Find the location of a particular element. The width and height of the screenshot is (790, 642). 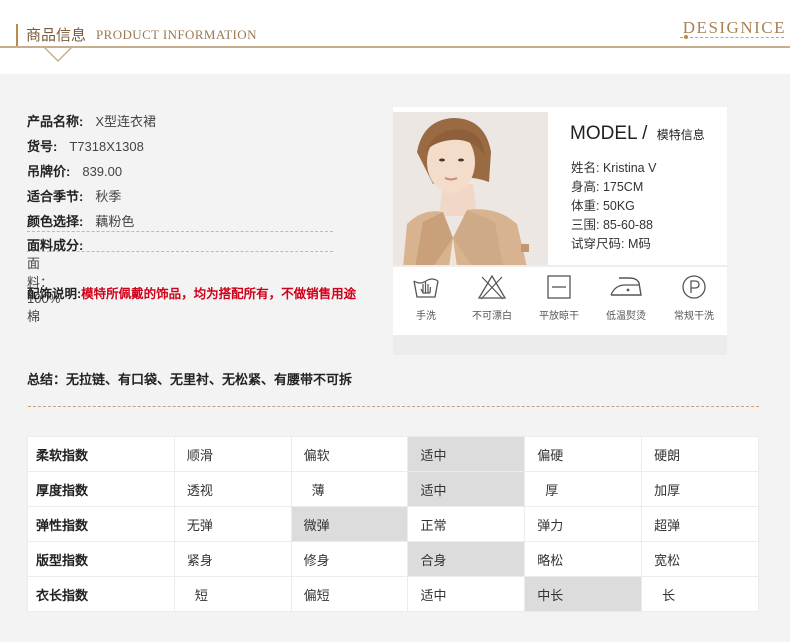

index-option: 无弹 is located at coordinates (232, 524).